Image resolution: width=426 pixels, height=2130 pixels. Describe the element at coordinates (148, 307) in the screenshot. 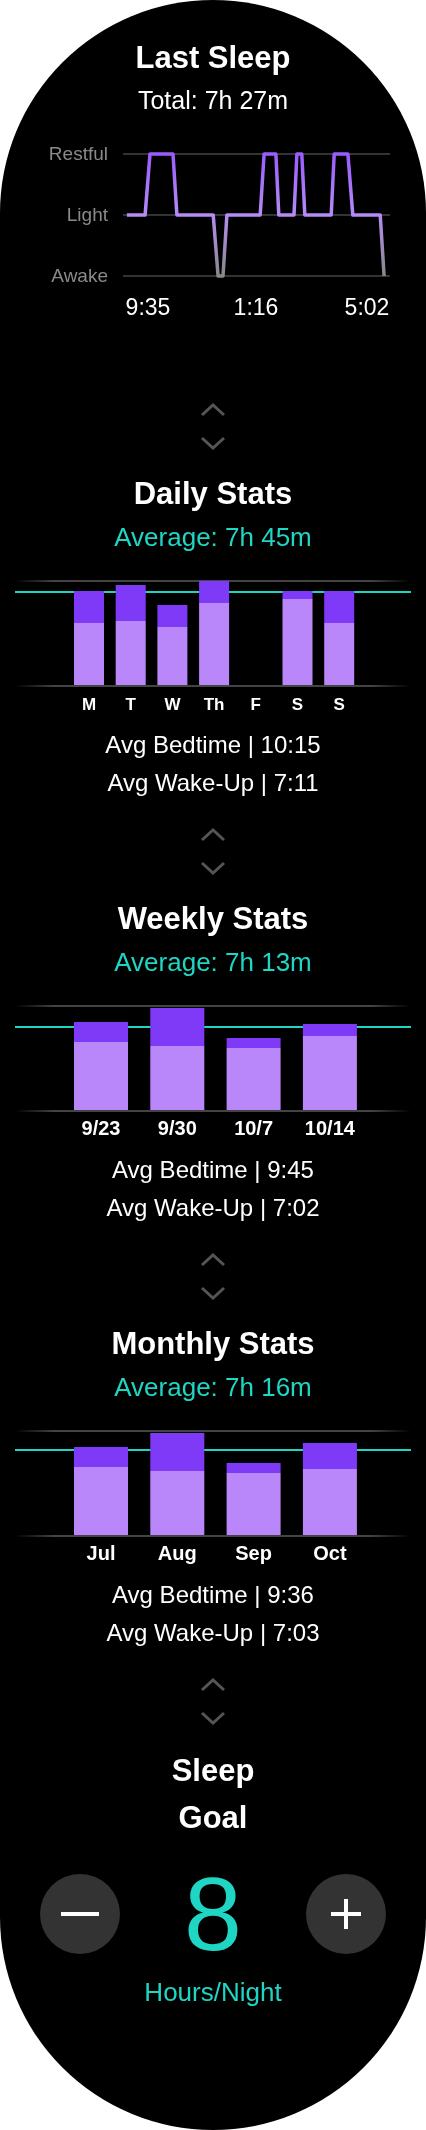

I see `time-label: 9:35` at that location.